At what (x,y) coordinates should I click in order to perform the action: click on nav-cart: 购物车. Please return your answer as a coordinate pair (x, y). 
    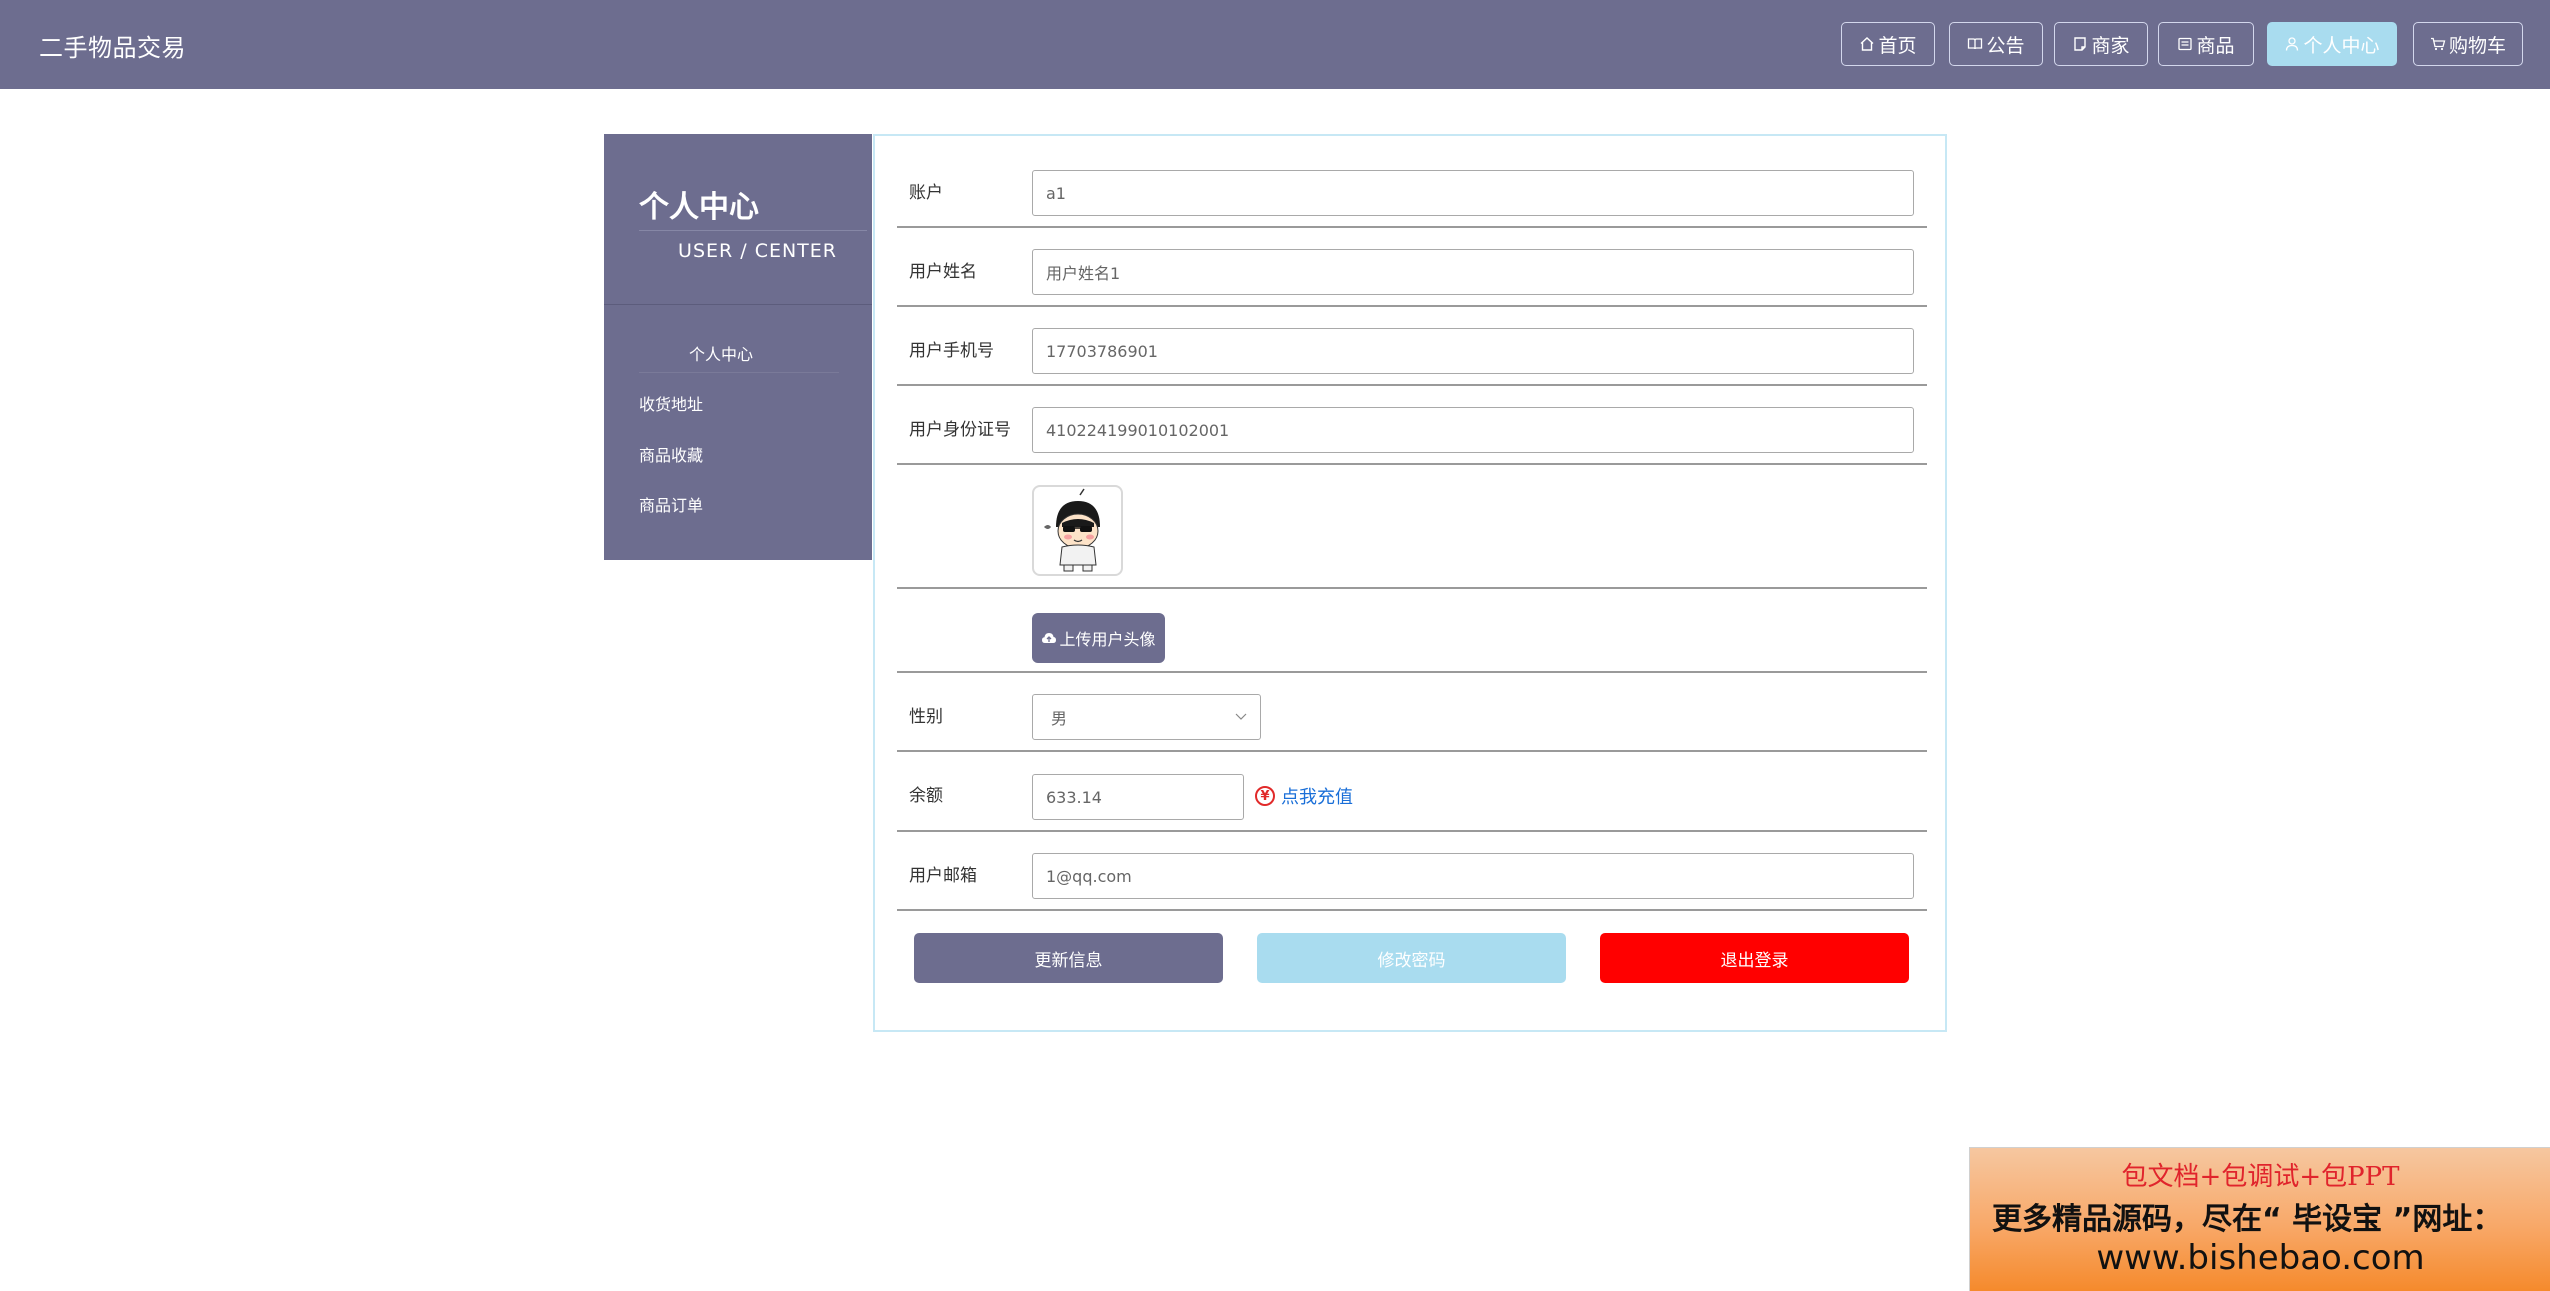
    Looking at the image, I should click on (2468, 44).